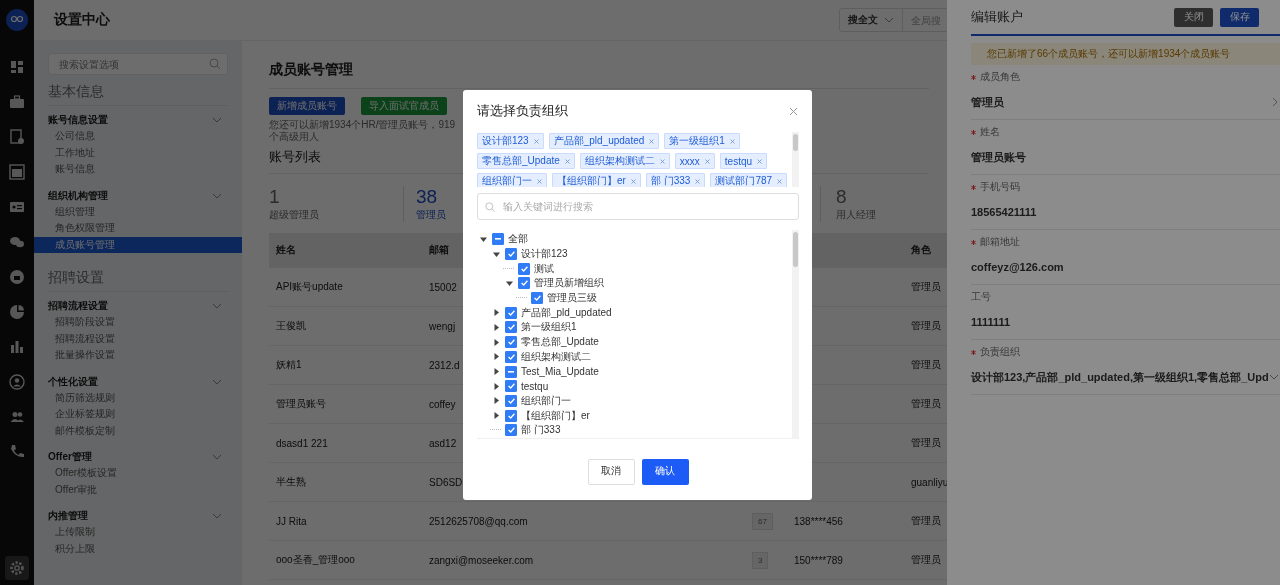 Image resolution: width=1280 pixels, height=585 pixels. I want to click on group-header: 账号信息设置, so click(138, 120).